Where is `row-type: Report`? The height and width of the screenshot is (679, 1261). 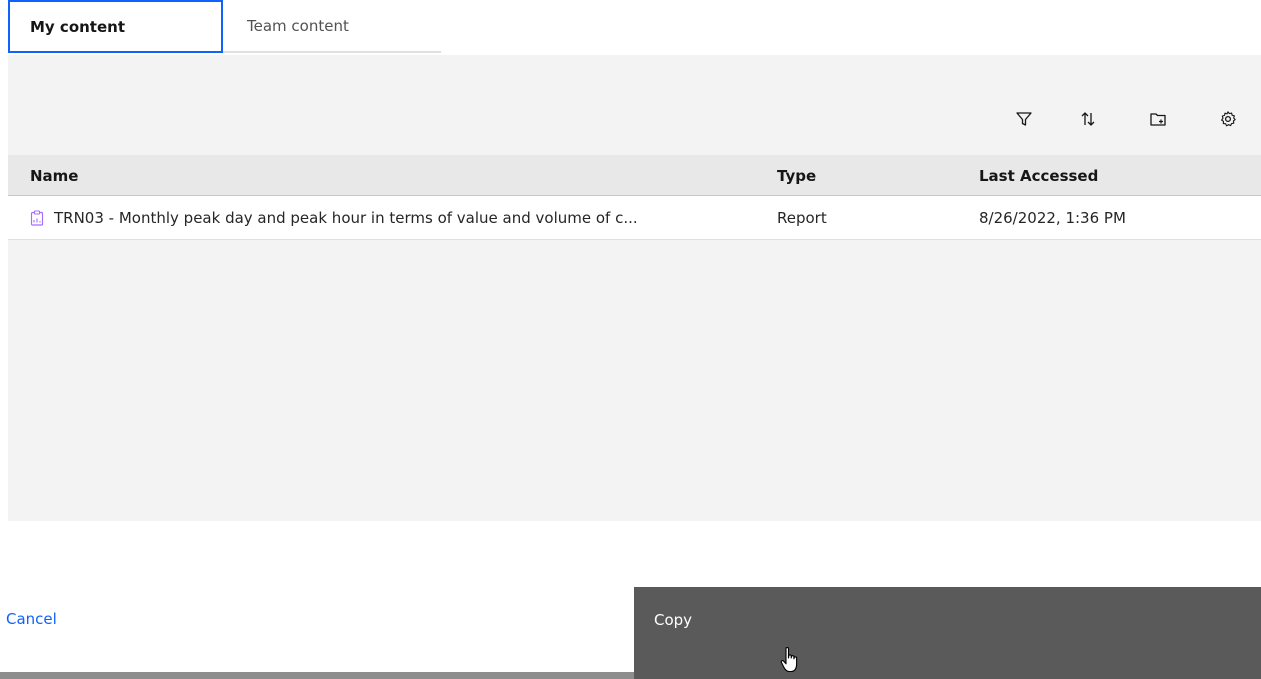
row-type: Report is located at coordinates (802, 218).